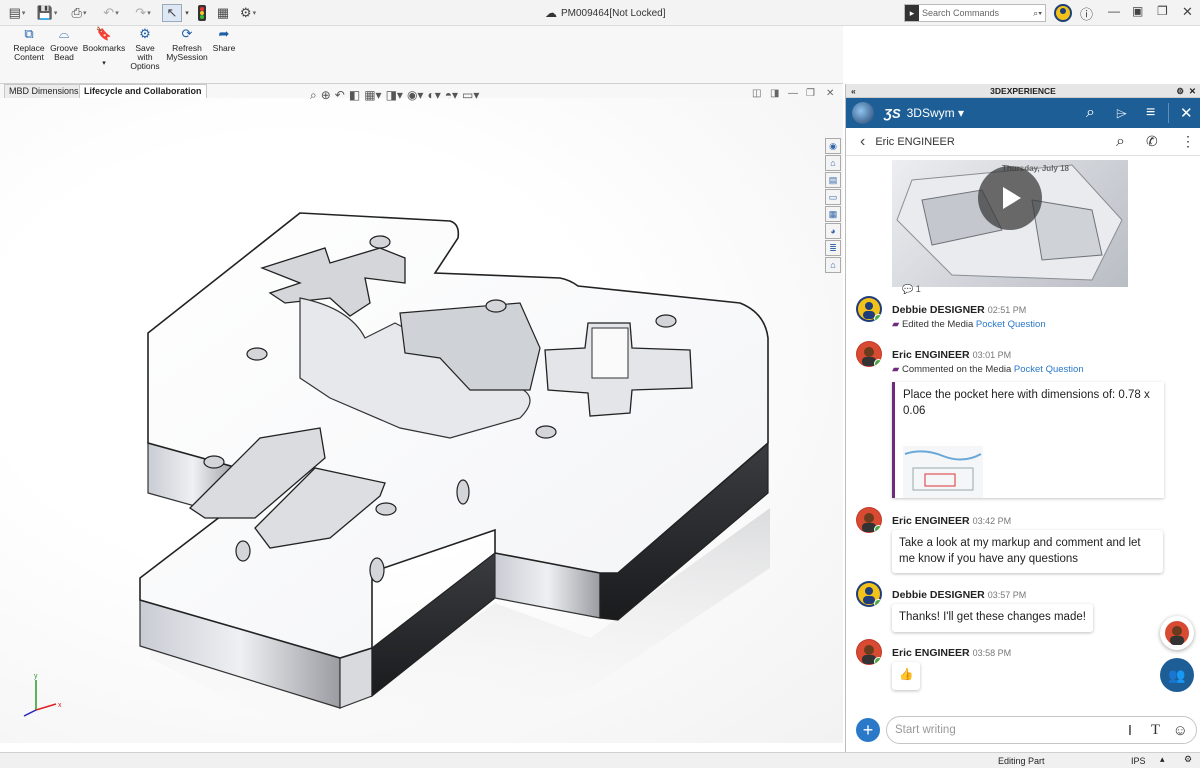 The height and width of the screenshot is (768, 1200). What do you see at coordinates (29, 33) in the screenshot?
I see `replace-content-icon: ⧉` at bounding box center [29, 33].